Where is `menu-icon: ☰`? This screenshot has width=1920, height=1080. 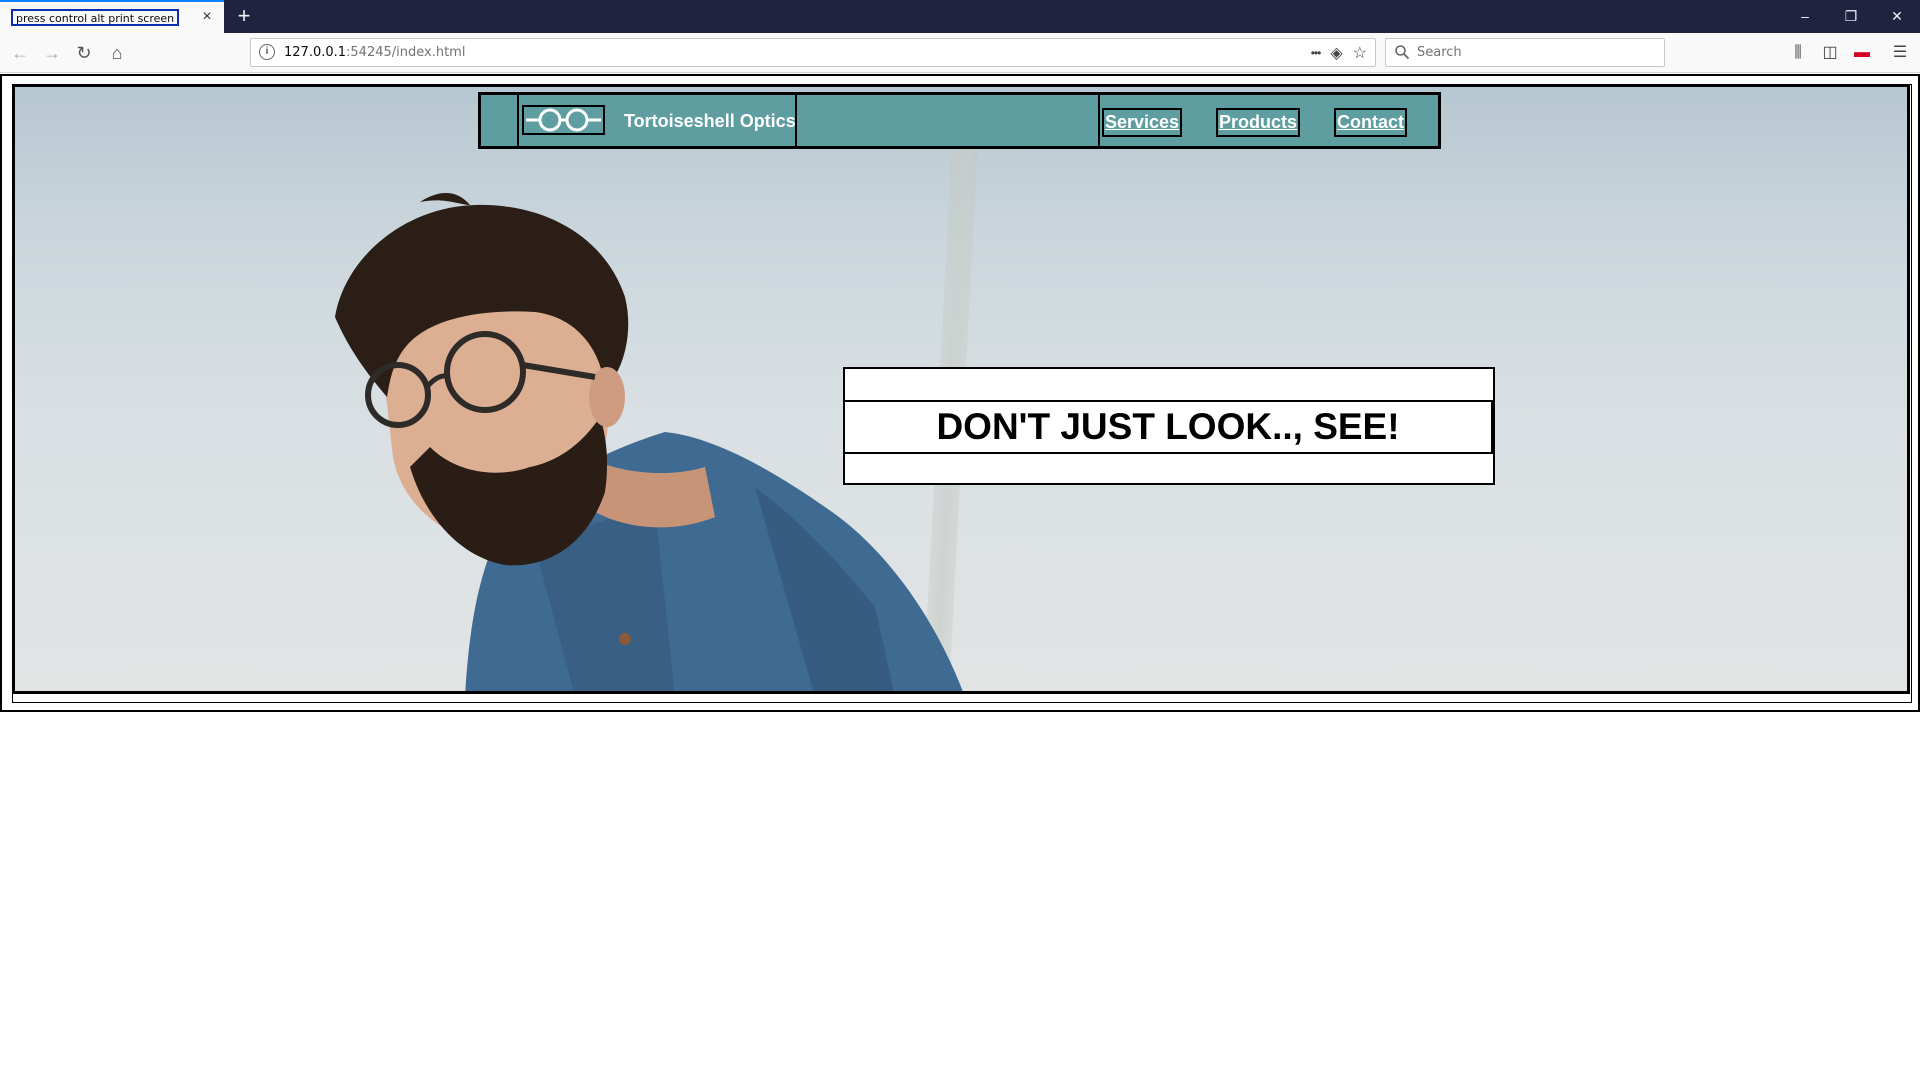 menu-icon: ☰ is located at coordinates (1900, 53).